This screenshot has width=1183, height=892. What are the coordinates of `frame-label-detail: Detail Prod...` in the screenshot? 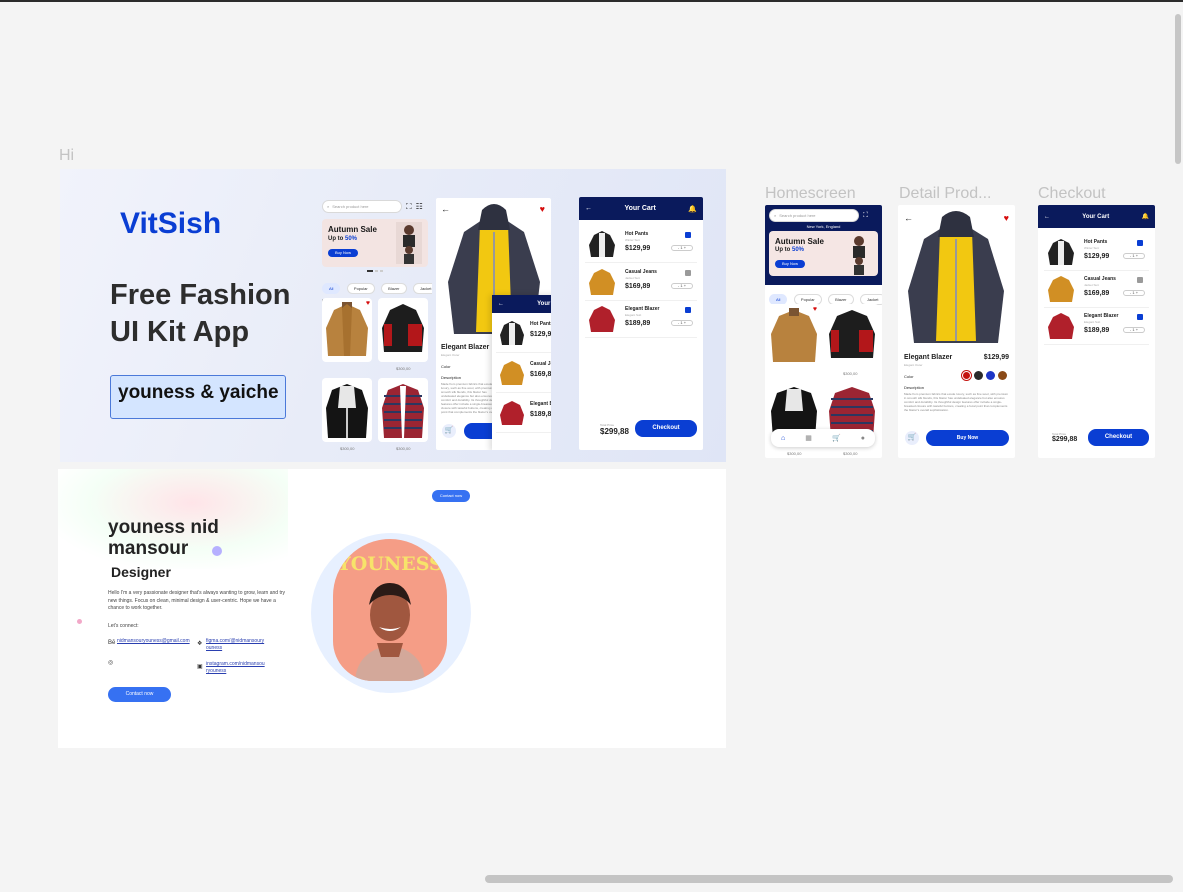 It's located at (954, 194).